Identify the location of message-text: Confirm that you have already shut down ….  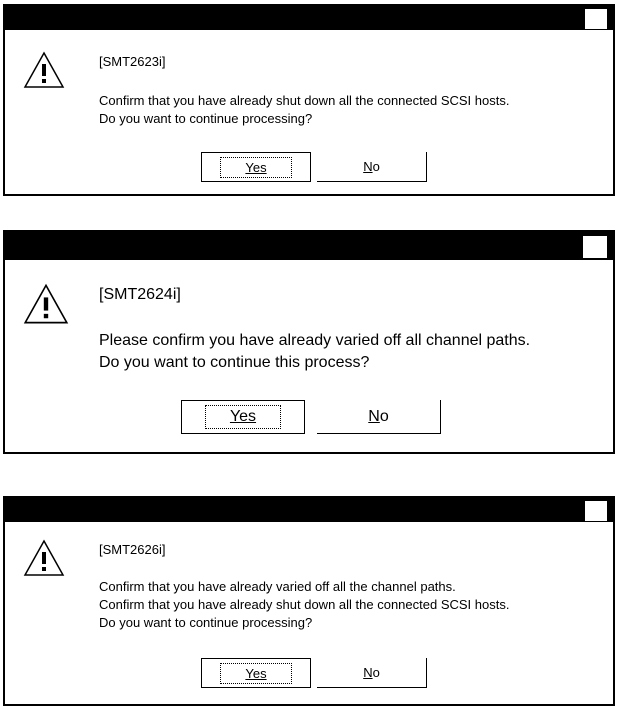
(304, 110).